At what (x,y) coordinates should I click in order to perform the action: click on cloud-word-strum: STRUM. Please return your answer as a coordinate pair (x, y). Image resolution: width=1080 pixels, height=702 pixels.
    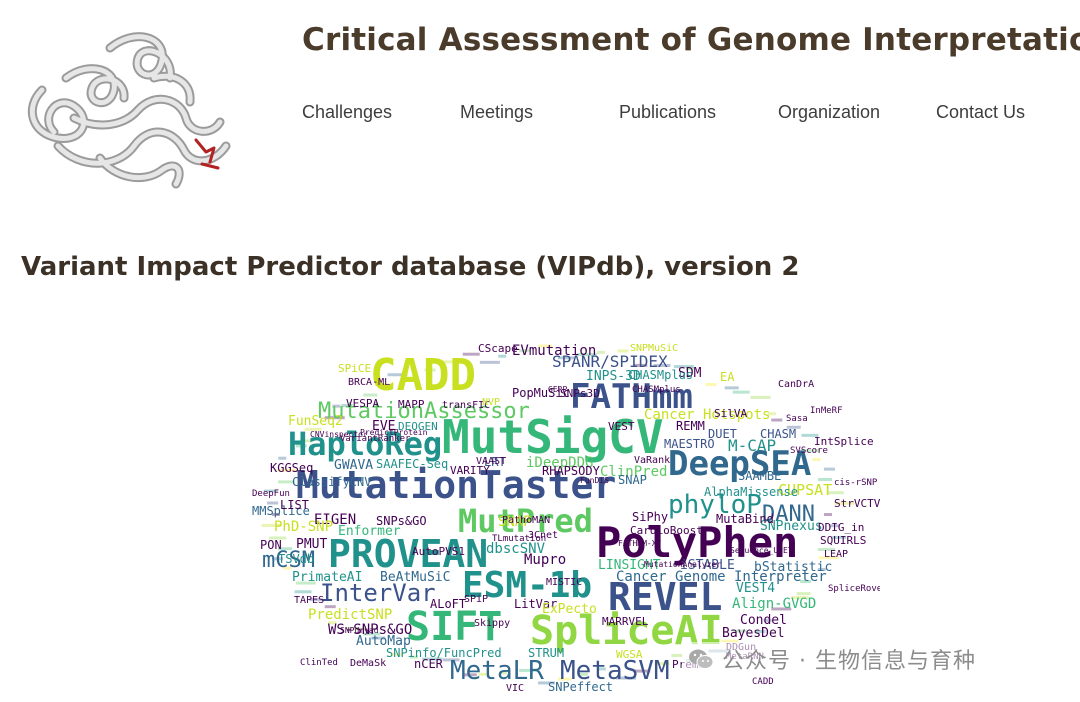
    Looking at the image, I should click on (546, 653).